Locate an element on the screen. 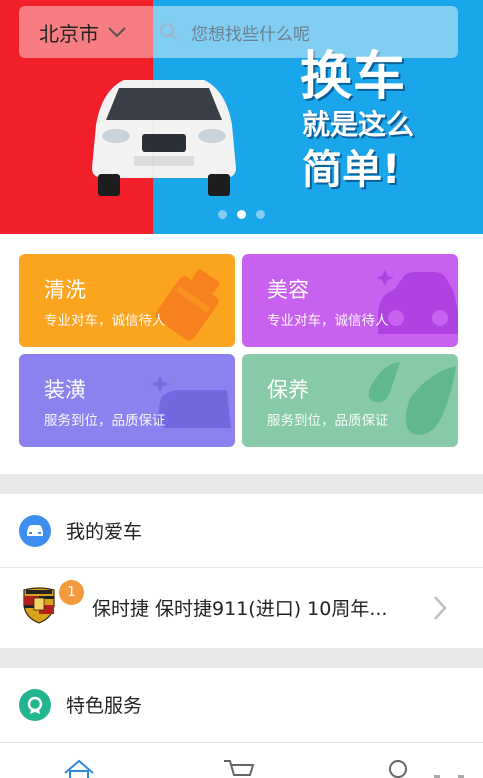 The image size is (483, 778). search-icon is located at coordinates (169, 32).